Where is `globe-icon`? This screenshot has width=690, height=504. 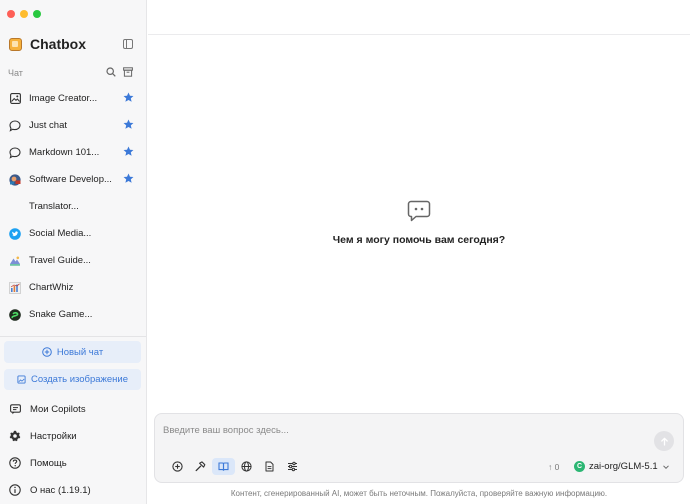 globe-icon is located at coordinates (246, 466).